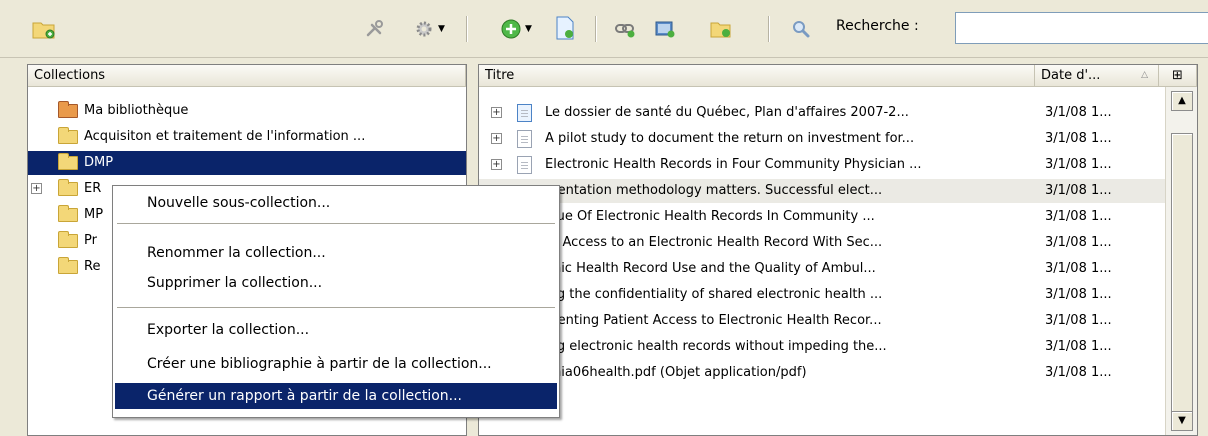 The height and width of the screenshot is (436, 1208). I want to click on column-picker: ⊞, so click(1178, 76).